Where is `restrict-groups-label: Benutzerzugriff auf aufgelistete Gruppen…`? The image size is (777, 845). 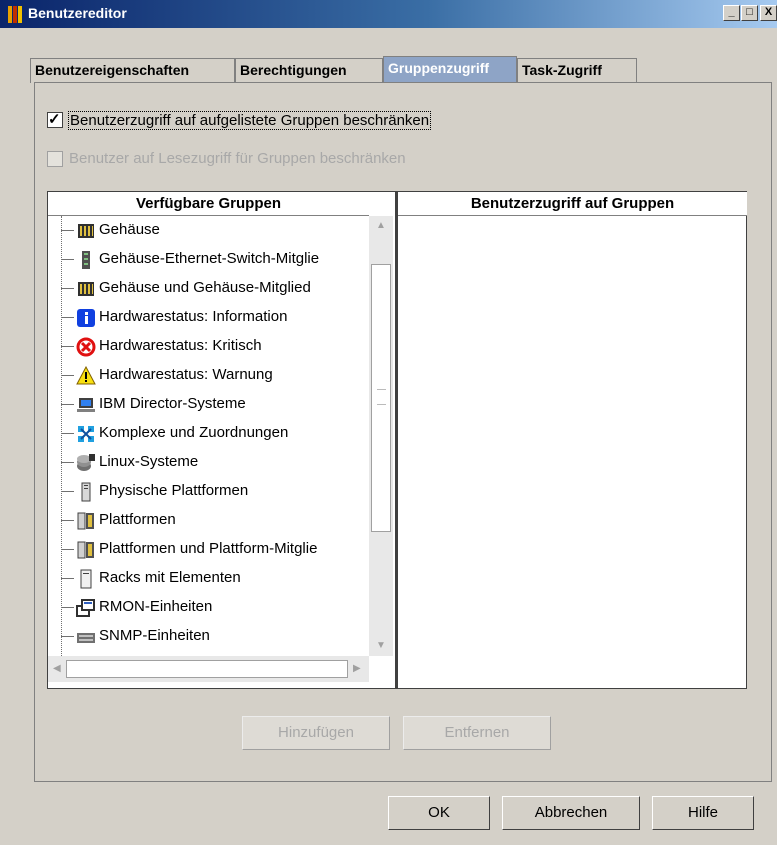 restrict-groups-label: Benutzerzugriff auf aufgelistete Gruppen… is located at coordinates (250, 120).